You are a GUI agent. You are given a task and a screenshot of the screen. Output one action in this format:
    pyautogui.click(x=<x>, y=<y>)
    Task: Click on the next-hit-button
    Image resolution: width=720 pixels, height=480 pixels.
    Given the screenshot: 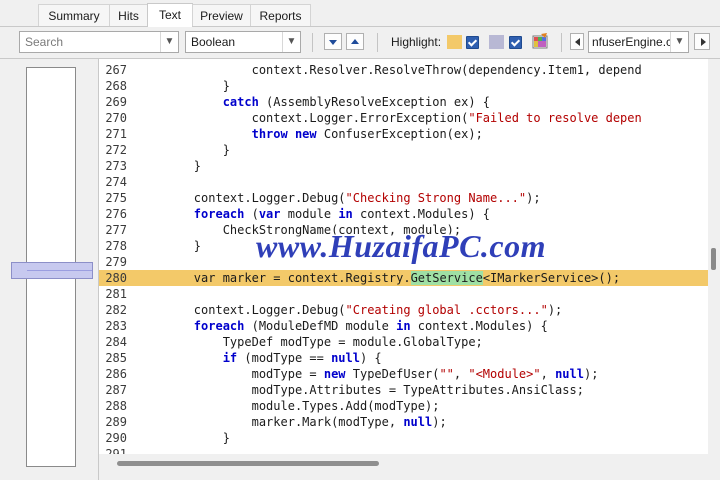 What is the action you would take?
    pyautogui.click(x=333, y=41)
    